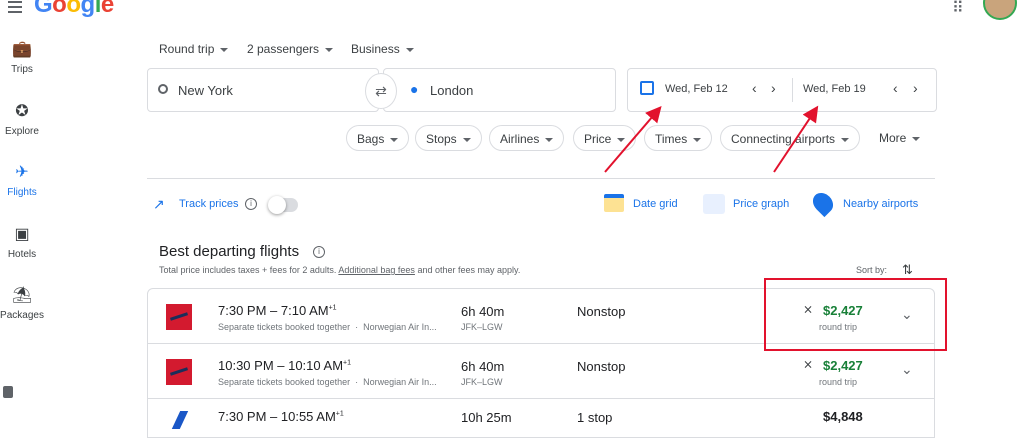  I want to click on annotation-arrow-return, so click(796, 139).